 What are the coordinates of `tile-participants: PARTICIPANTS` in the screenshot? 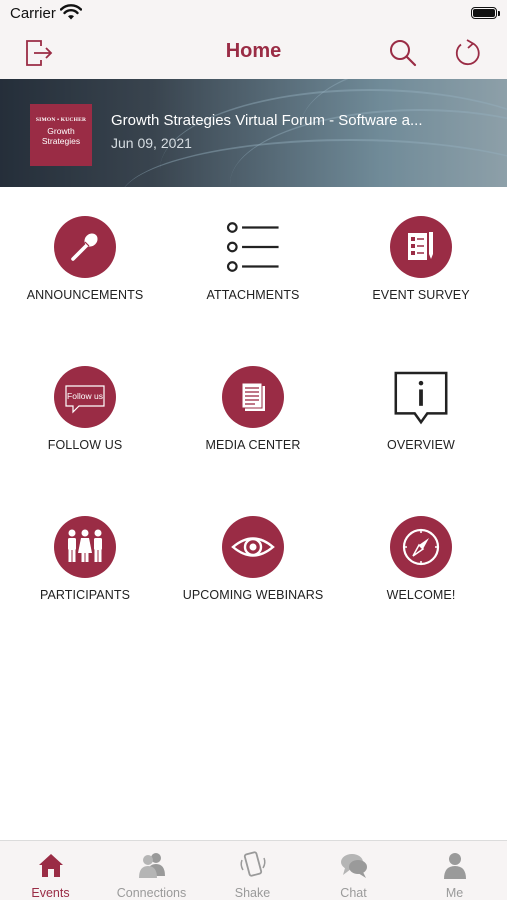 It's located at (85, 576).